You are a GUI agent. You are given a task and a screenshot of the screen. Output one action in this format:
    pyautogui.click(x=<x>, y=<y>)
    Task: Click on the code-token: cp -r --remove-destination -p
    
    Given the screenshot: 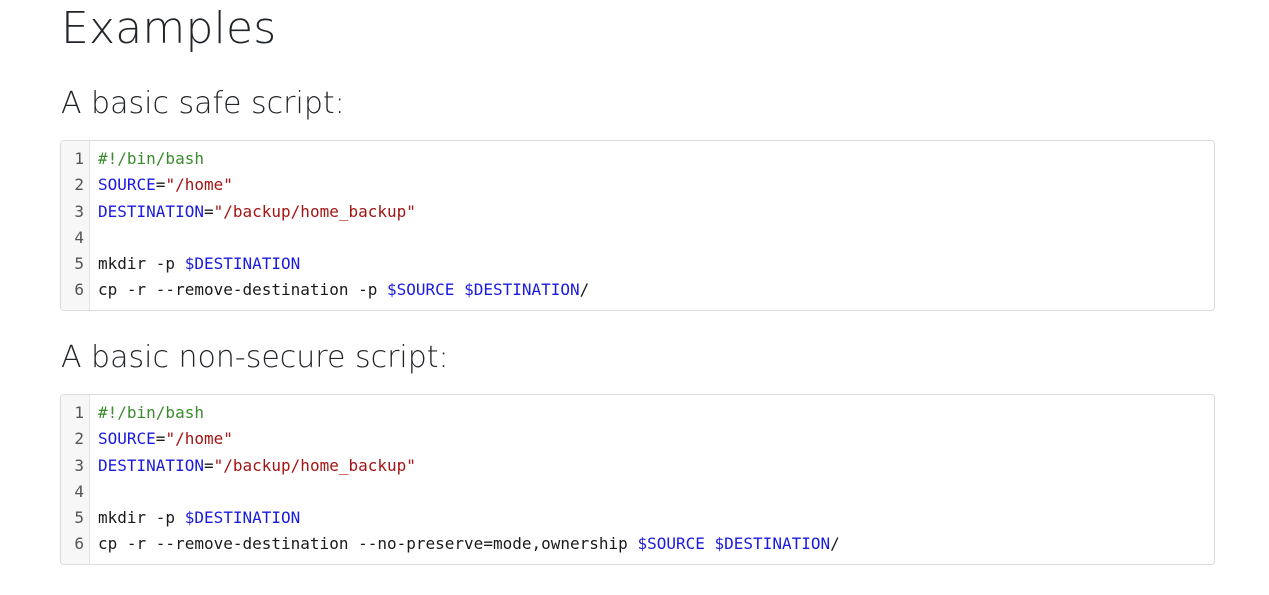 What is the action you would take?
    pyautogui.click(x=242, y=290)
    